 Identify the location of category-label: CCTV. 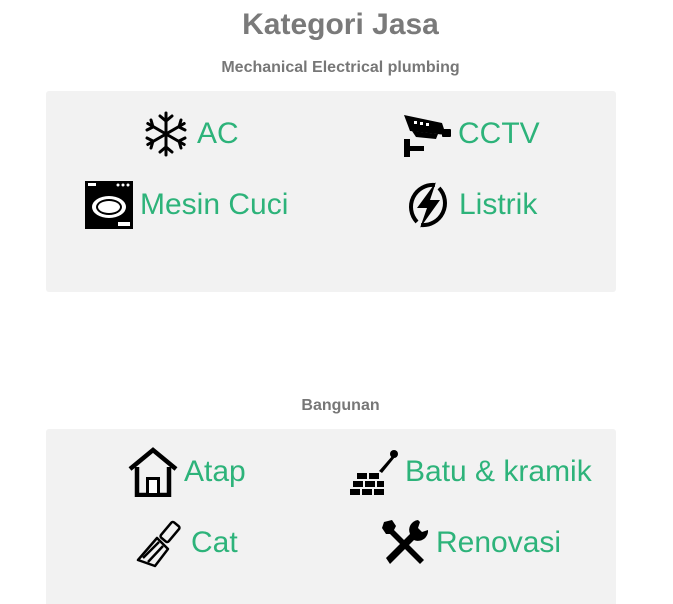
(499, 133).